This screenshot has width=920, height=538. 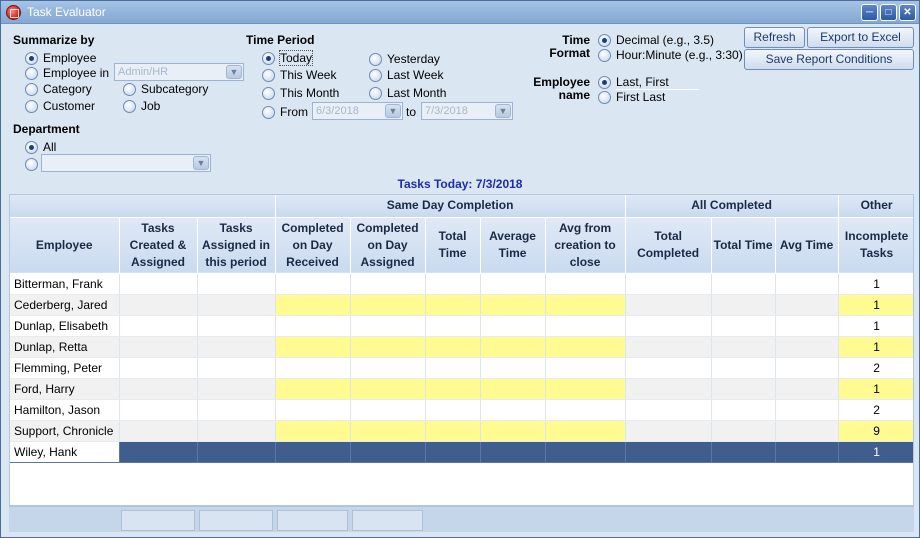 What do you see at coordinates (860, 37) in the screenshot?
I see `export-excel-button: Export to Excel` at bounding box center [860, 37].